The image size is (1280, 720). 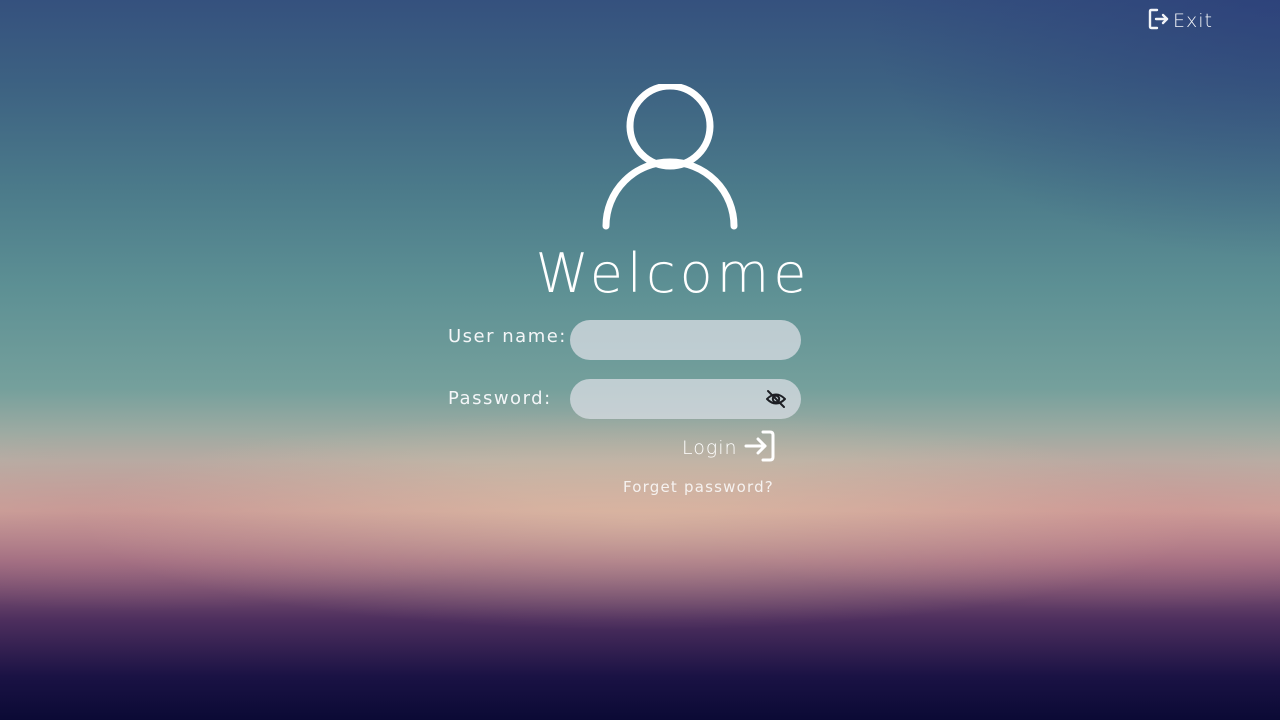 I want to click on password-label: Password:, so click(x=500, y=398).